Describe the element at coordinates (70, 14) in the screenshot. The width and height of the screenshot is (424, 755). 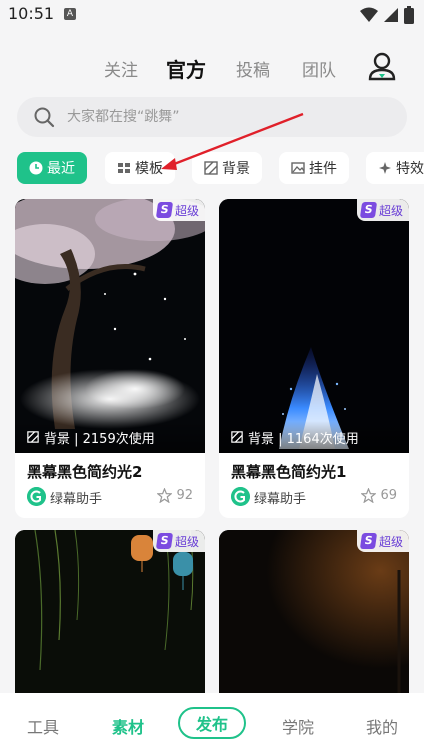
I see `notification-icon: A` at that location.